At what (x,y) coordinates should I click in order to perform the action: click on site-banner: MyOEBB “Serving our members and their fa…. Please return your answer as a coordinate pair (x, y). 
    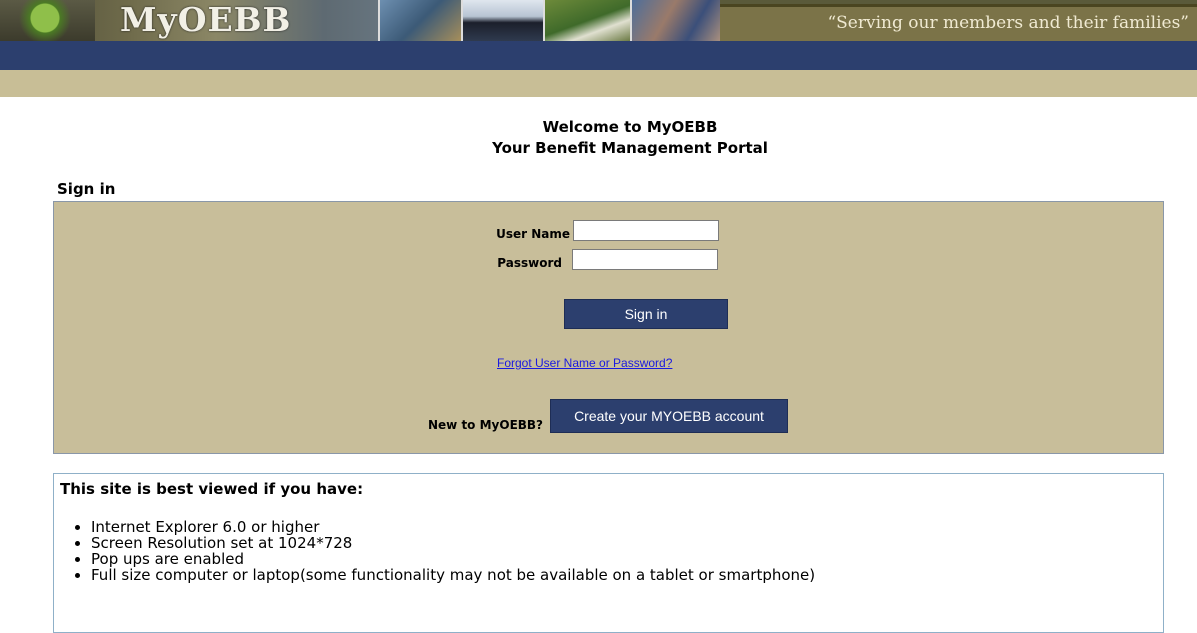
    Looking at the image, I should click on (598, 20).